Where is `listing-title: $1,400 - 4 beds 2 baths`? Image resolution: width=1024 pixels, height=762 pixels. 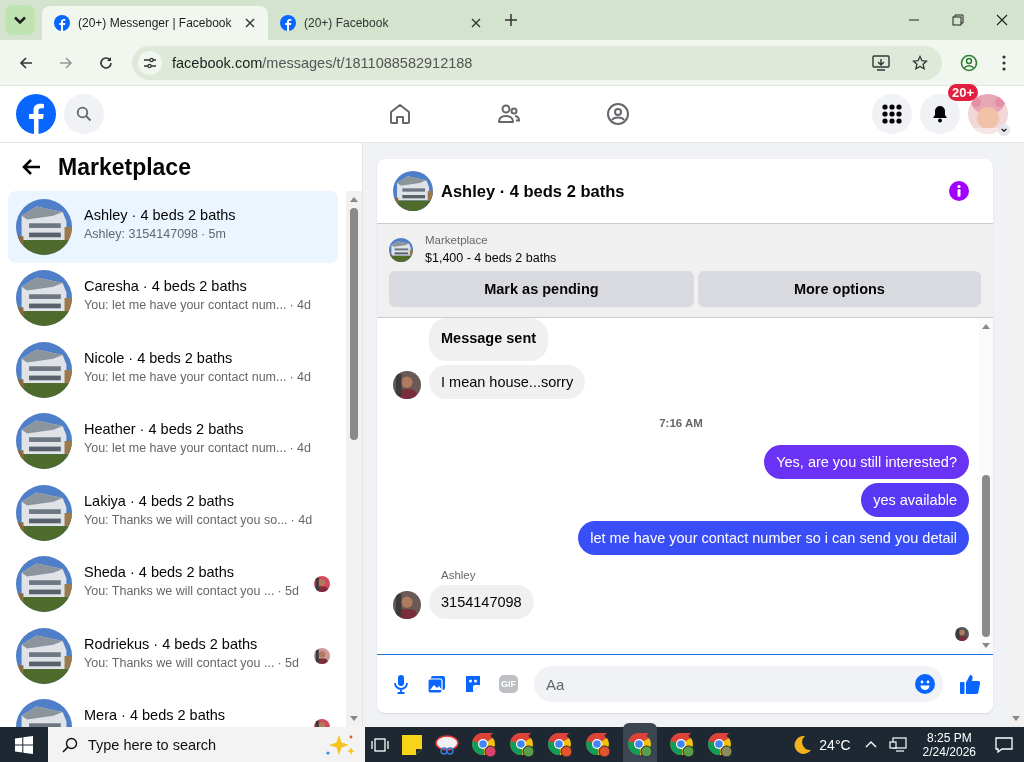
listing-title: $1,400 - 4 beds 2 baths is located at coordinates (491, 258).